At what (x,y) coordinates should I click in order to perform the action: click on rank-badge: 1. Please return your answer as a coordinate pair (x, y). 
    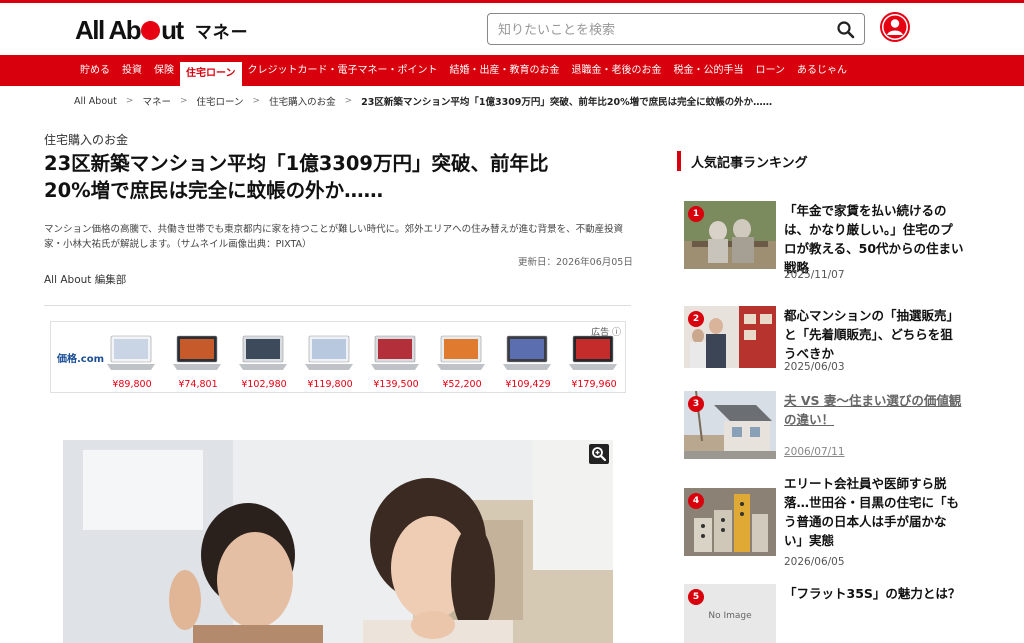
    Looking at the image, I should click on (696, 214).